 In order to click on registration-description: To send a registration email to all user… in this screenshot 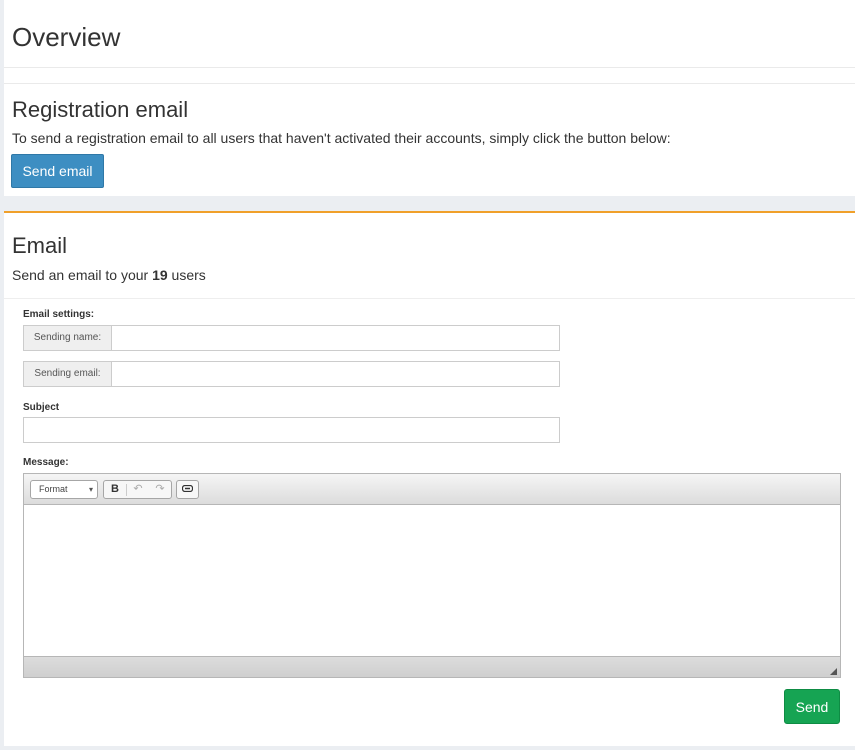, I will do `click(341, 138)`.